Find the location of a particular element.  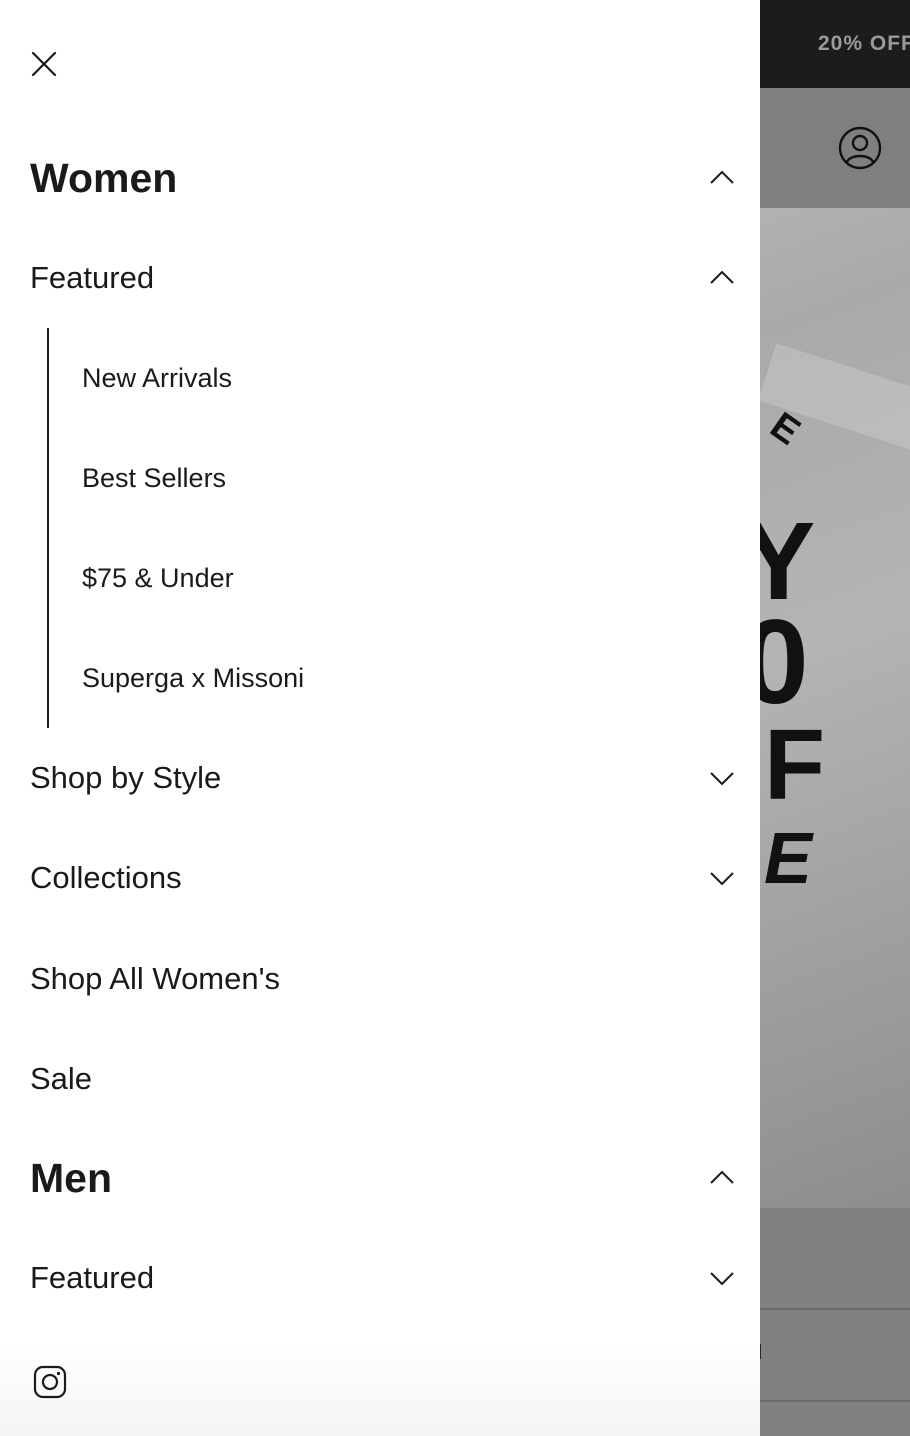

nav-section-label: Women is located at coordinates (104, 177).